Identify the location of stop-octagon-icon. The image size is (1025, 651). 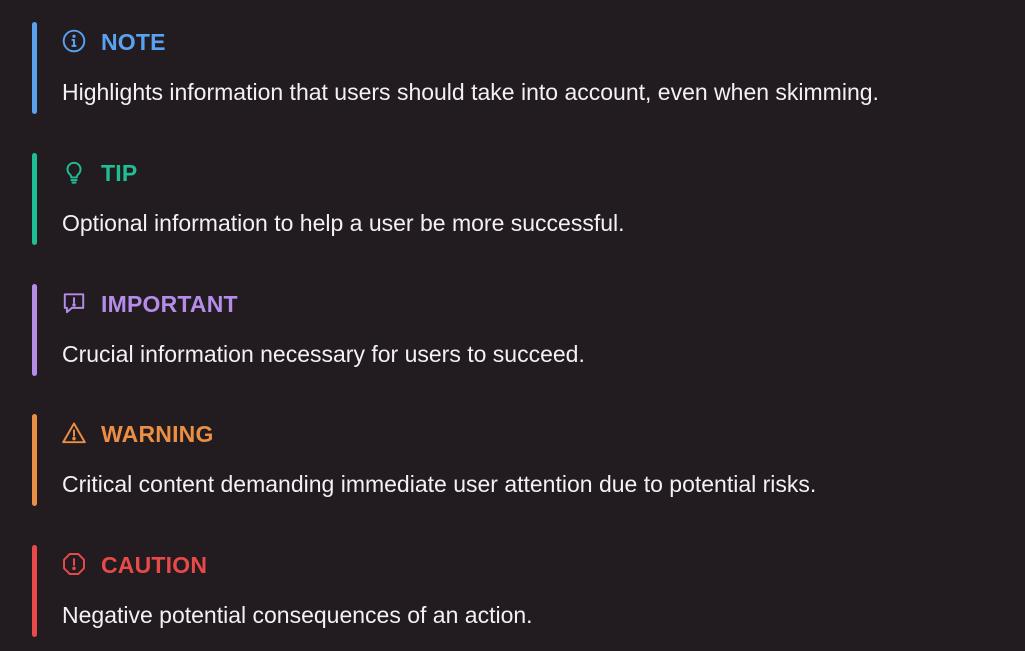
(74, 564).